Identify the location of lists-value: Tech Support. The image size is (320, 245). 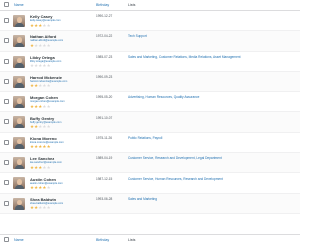
(137, 36).